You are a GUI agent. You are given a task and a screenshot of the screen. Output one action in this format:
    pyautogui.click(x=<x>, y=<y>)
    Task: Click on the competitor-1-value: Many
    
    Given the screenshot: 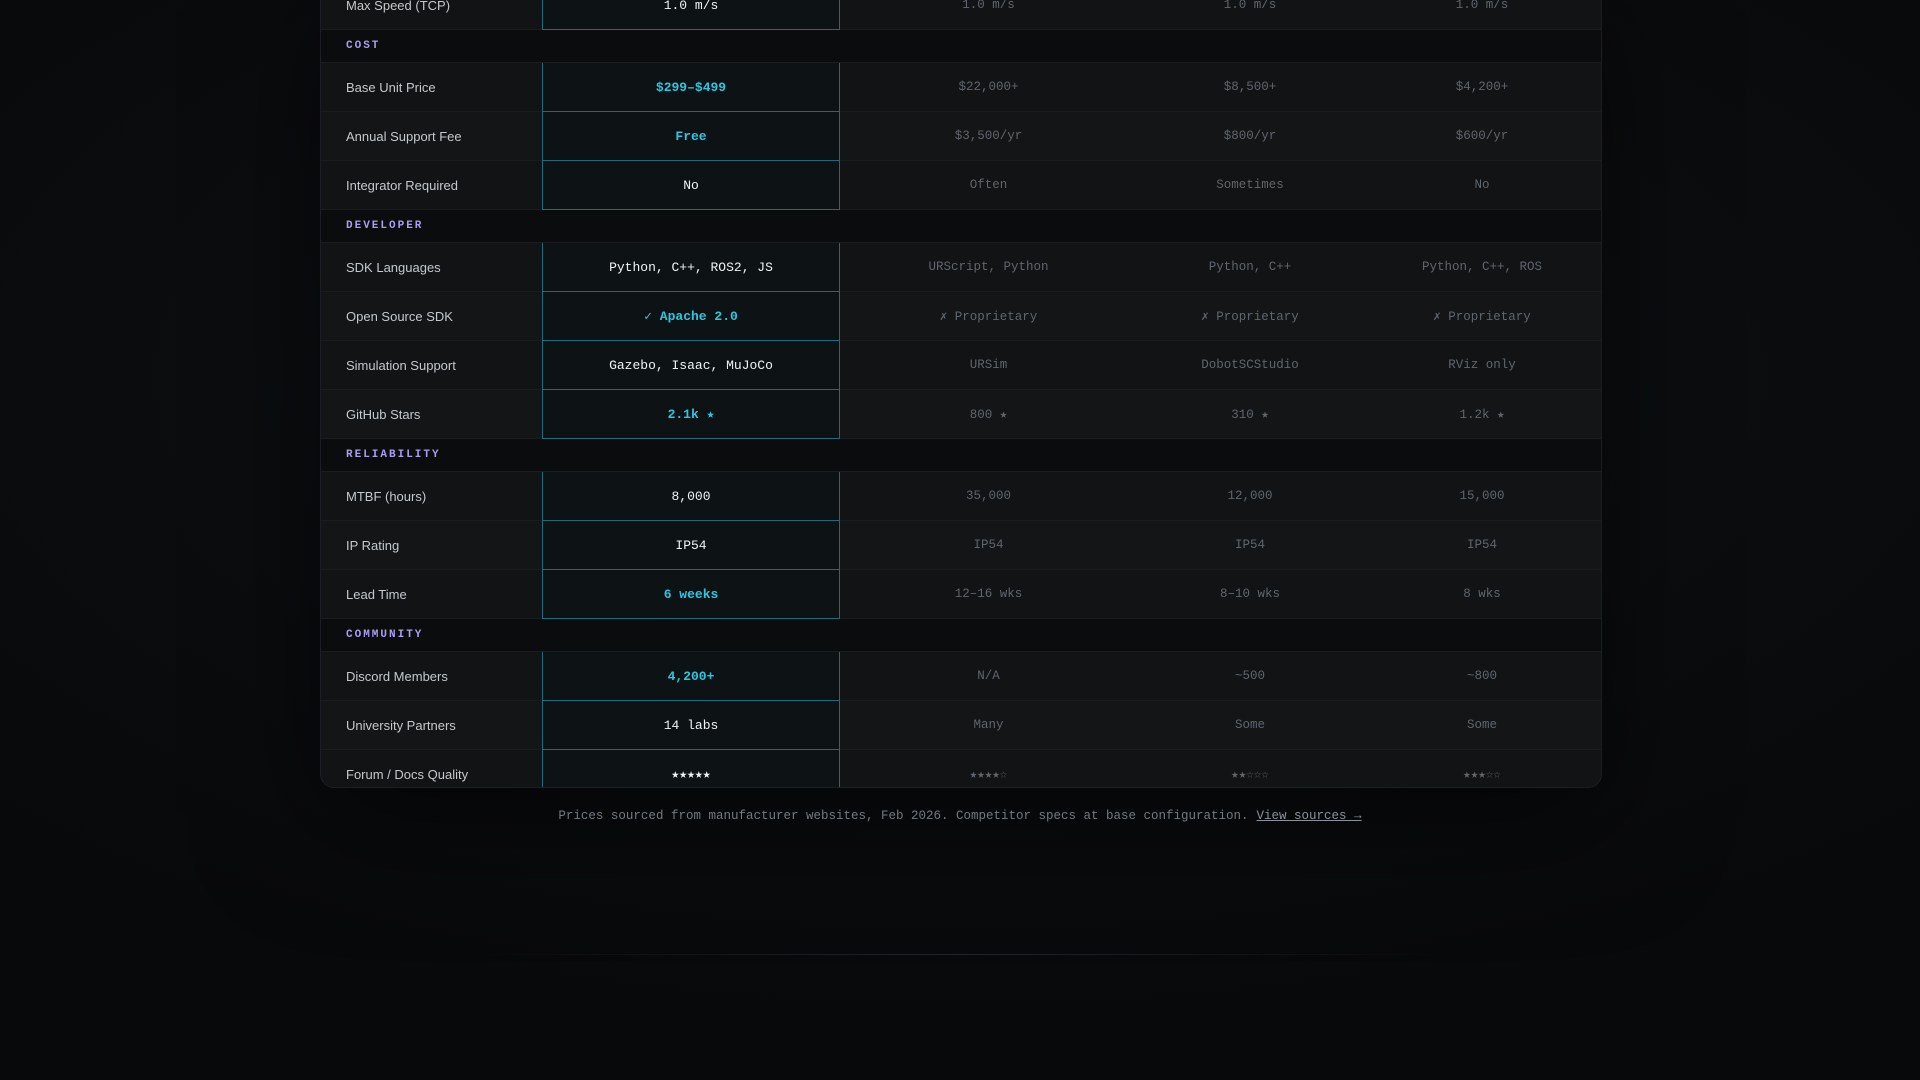 What is the action you would take?
    pyautogui.click(x=988, y=725)
    